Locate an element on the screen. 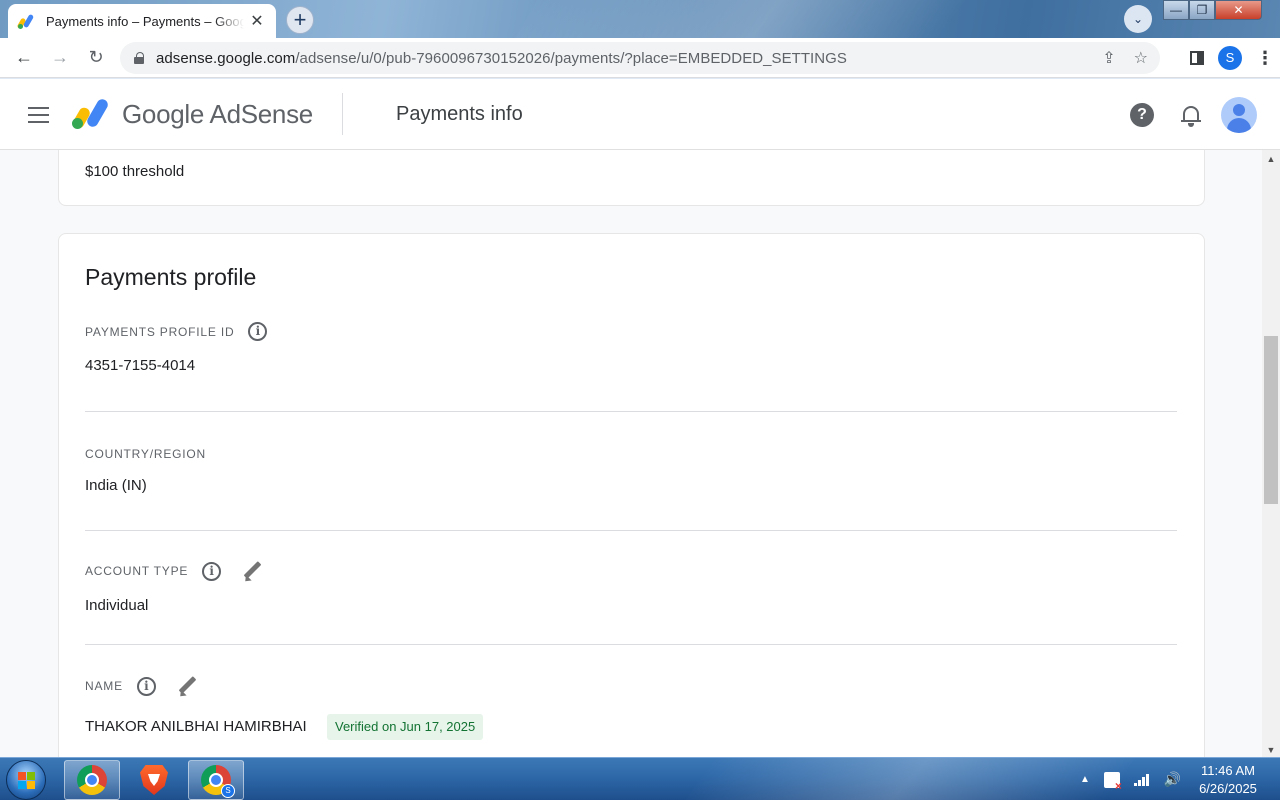  account-type-label: ACCOUNT TYPE i is located at coordinates (174, 571).